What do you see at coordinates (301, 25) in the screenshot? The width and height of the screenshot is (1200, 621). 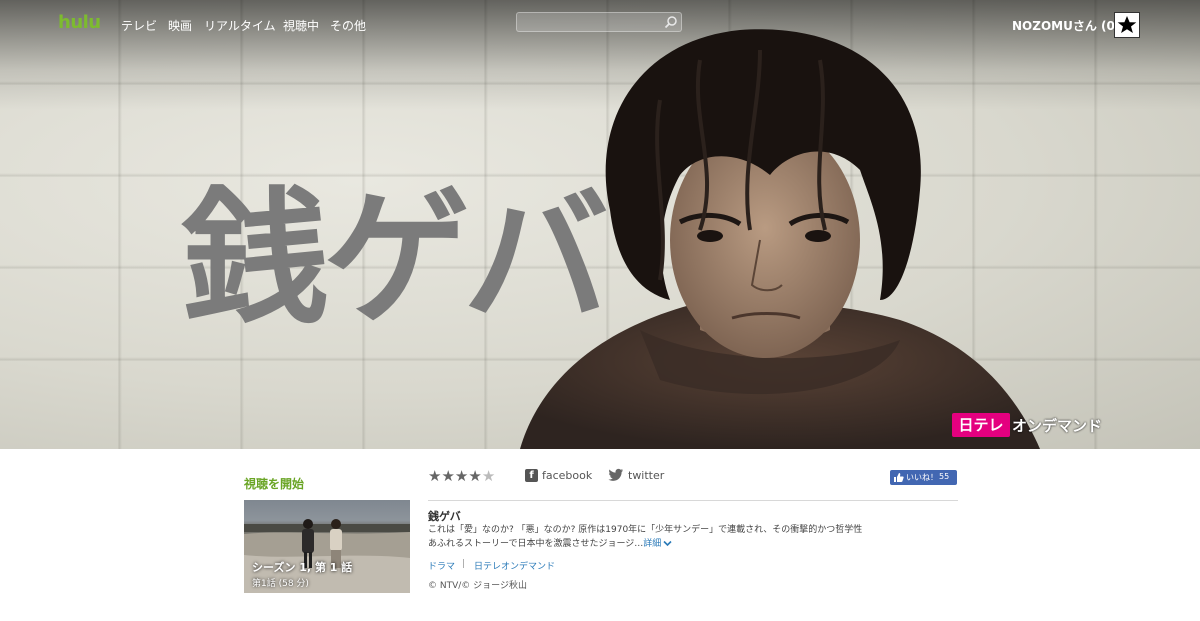 I see `nav-item-watching: 視聴中` at bounding box center [301, 25].